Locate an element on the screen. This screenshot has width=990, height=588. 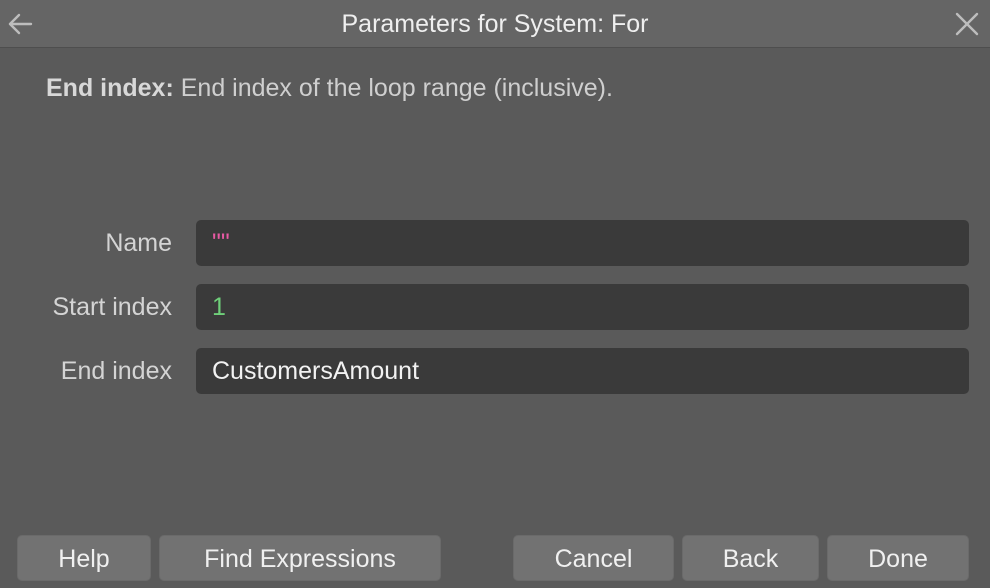
end-index-field: CustomersAmount is located at coordinates (582, 371).